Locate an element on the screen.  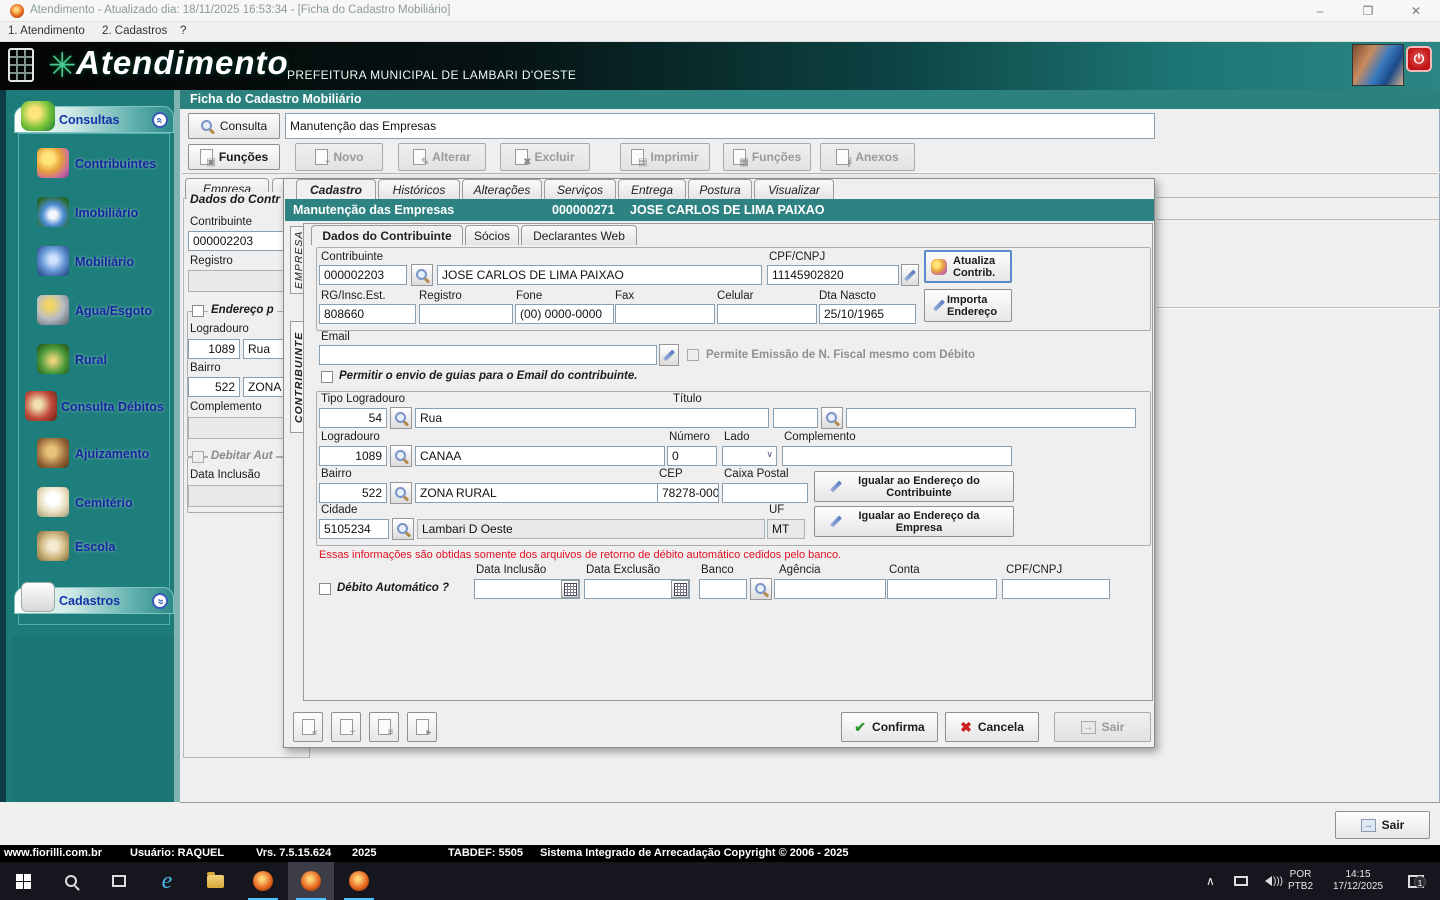
titulo-code is located at coordinates (795, 418).